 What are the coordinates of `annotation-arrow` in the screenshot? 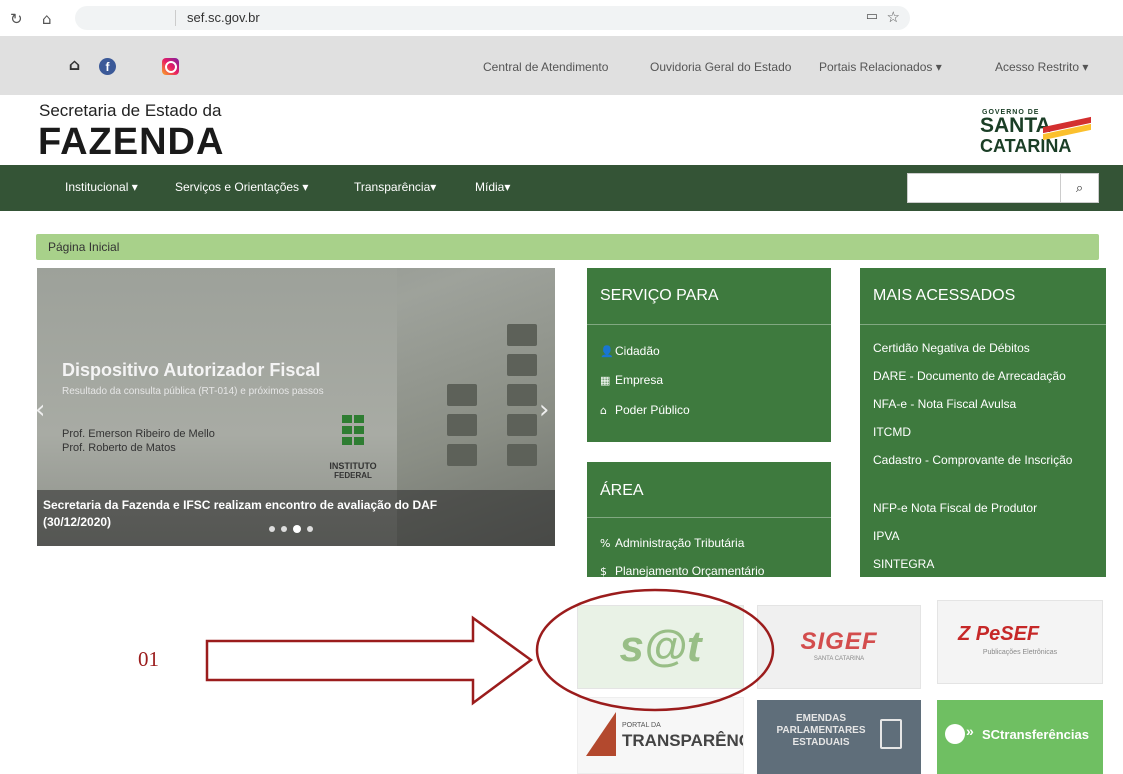 It's located at (369, 660).